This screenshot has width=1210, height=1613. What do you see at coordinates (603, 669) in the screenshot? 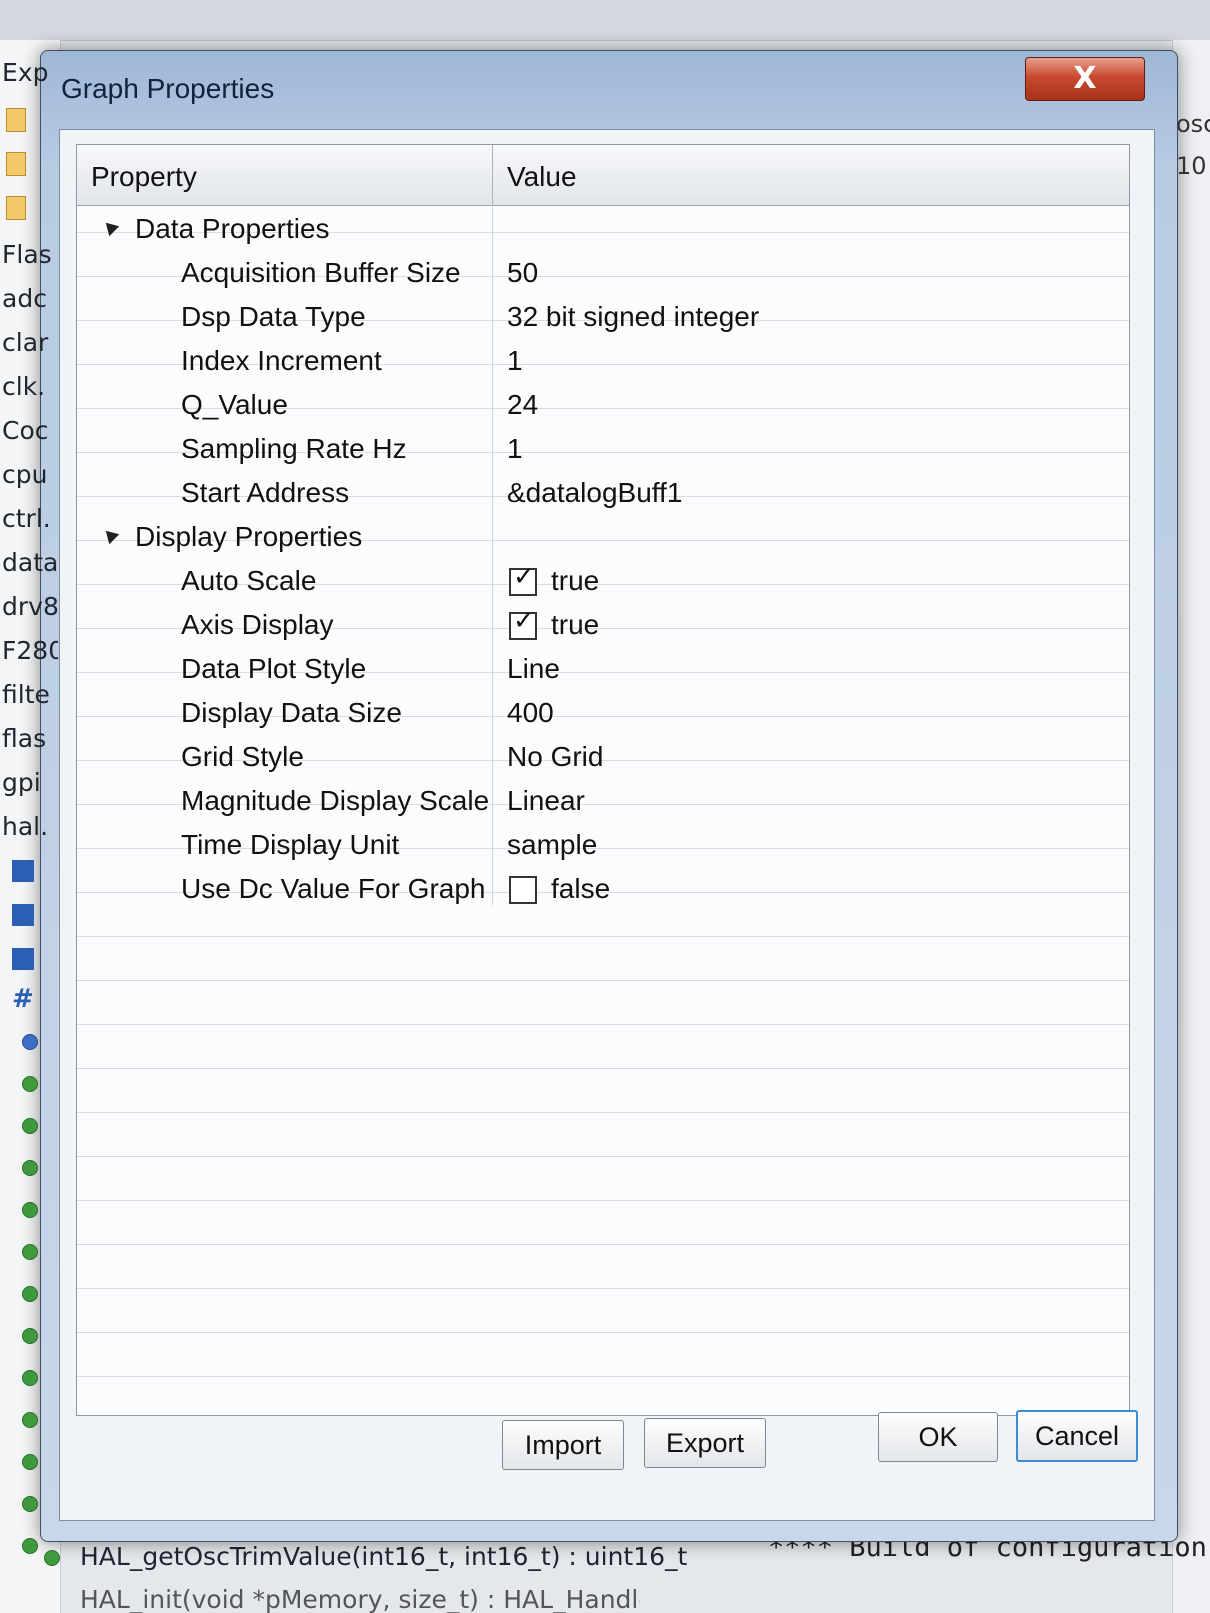
I see `property-row: Data Plot Style Line` at bounding box center [603, 669].